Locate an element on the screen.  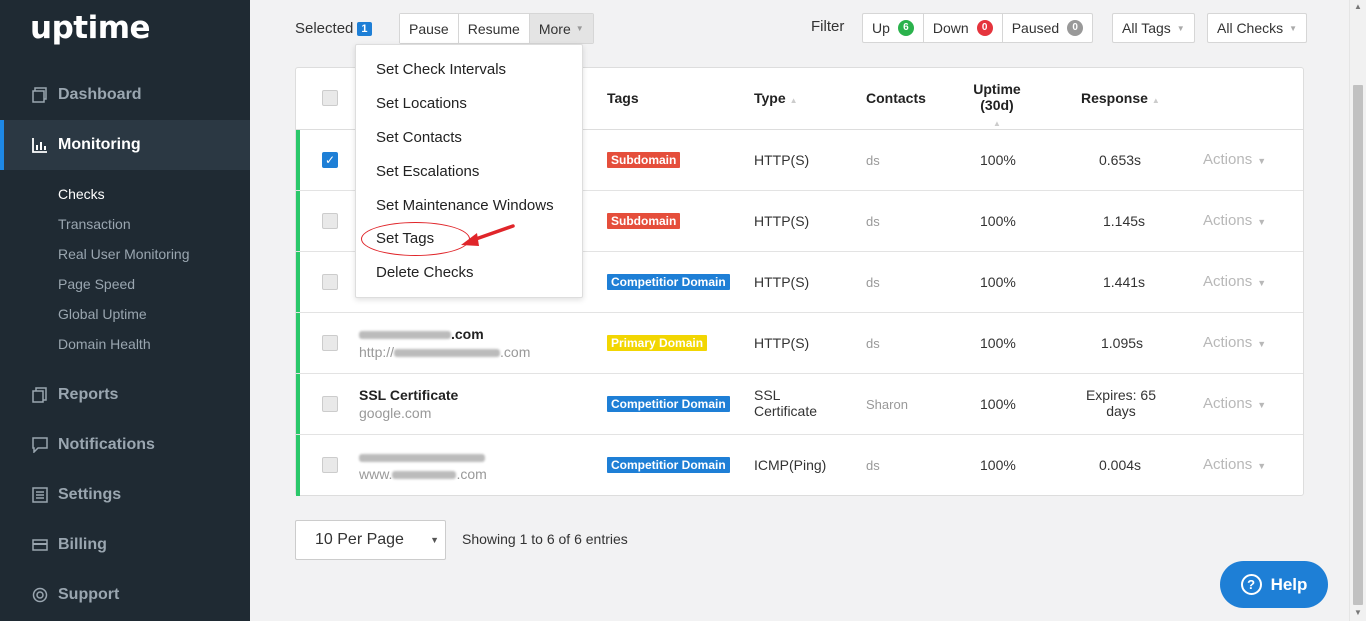
billing-icon is located at coordinates (40, 545).